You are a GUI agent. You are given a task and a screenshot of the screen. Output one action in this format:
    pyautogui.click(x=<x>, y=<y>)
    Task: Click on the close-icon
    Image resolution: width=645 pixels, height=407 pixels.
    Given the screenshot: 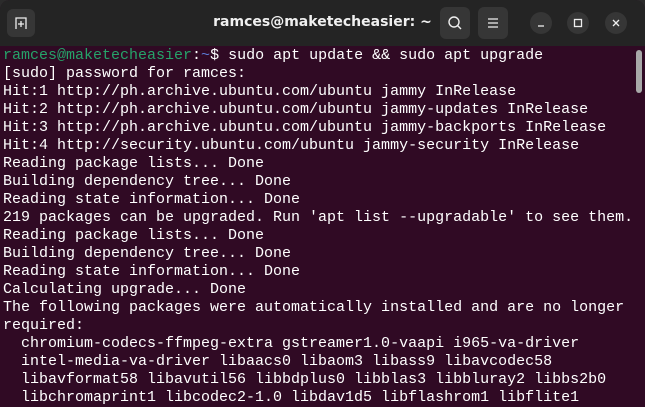 What is the action you would take?
    pyautogui.click(x=616, y=23)
    